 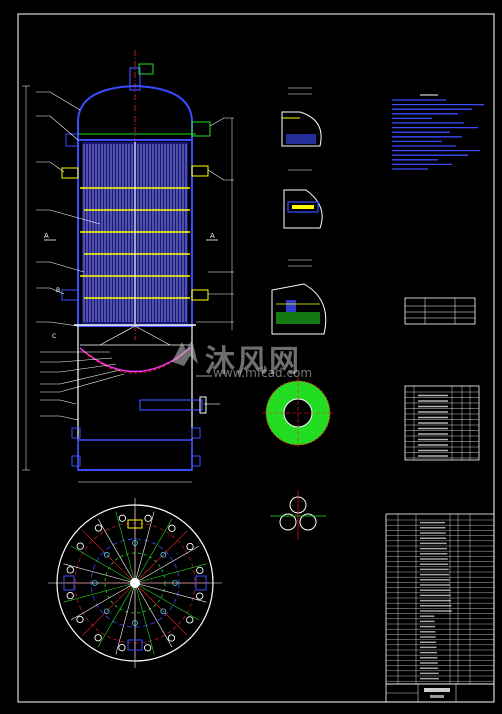 I want to click on outlet-pipe, so click(x=171, y=405).